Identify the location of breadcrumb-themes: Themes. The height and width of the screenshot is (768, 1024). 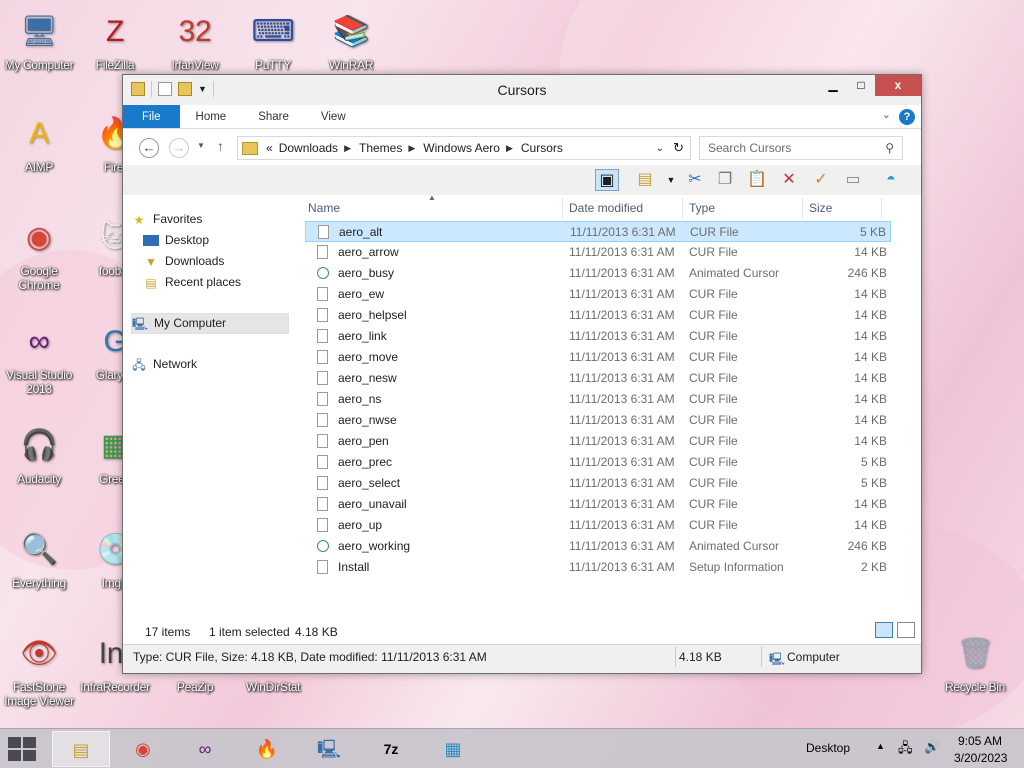
(380, 148).